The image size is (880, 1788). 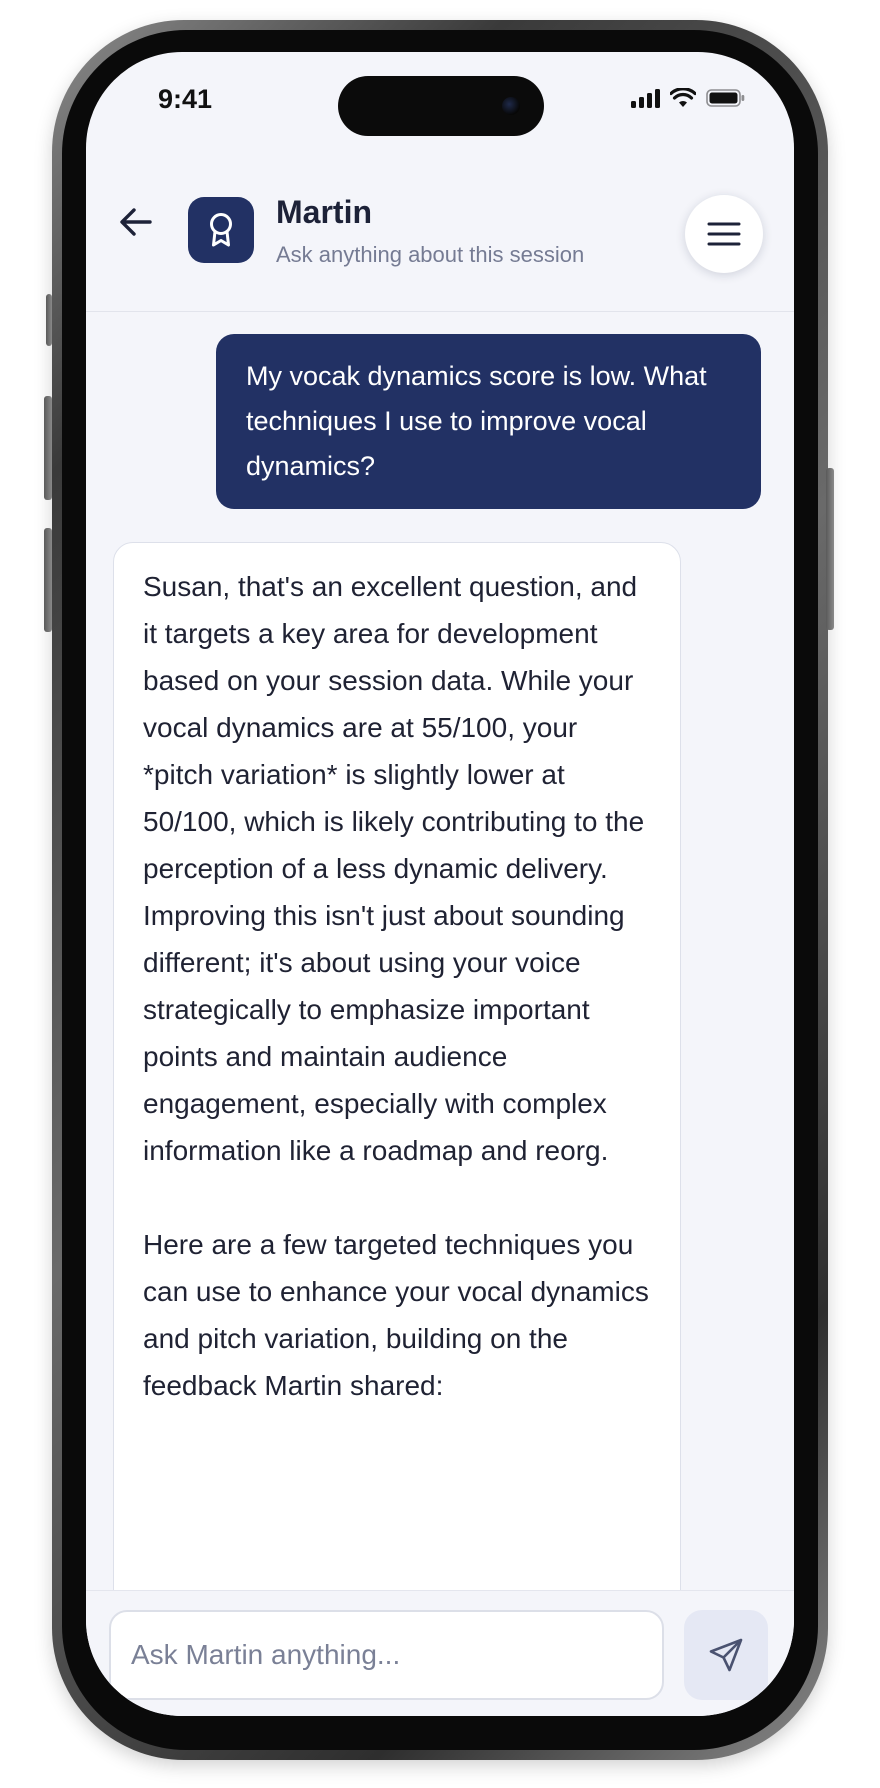 What do you see at coordinates (440, 232) in the screenshot?
I see `chat-header: Martin Ask anything about this session` at bounding box center [440, 232].